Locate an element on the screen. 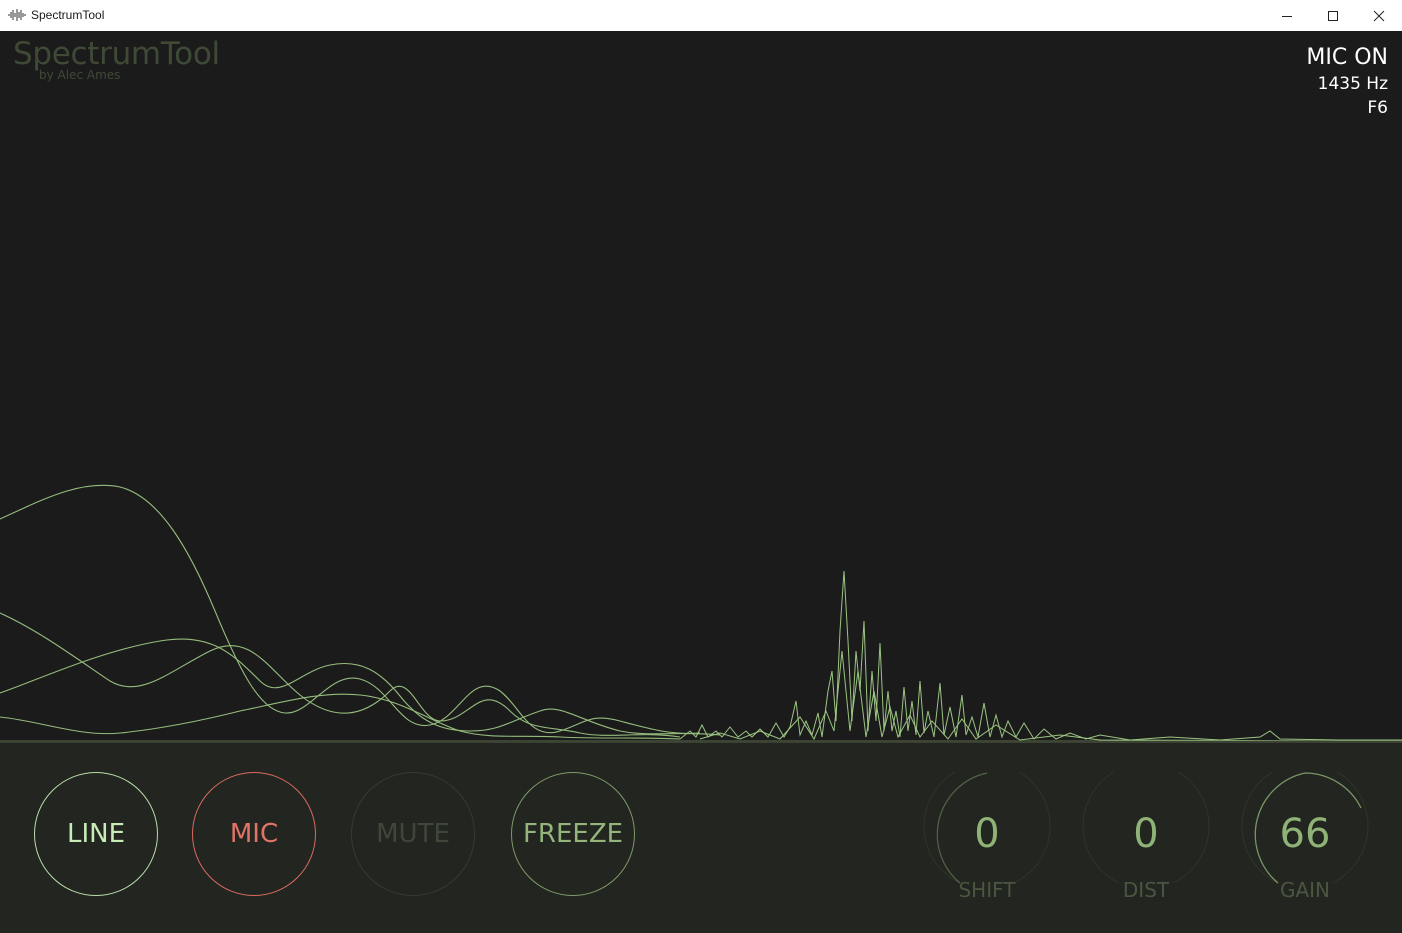 This screenshot has height=933, width=1402. shift-label: SHIFT is located at coordinates (987, 890).